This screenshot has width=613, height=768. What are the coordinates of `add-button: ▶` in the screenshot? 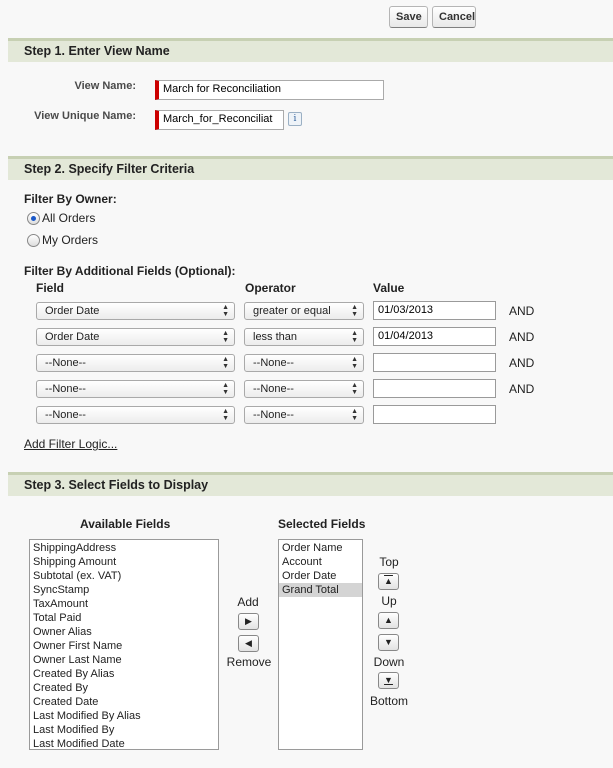 It's located at (248, 621).